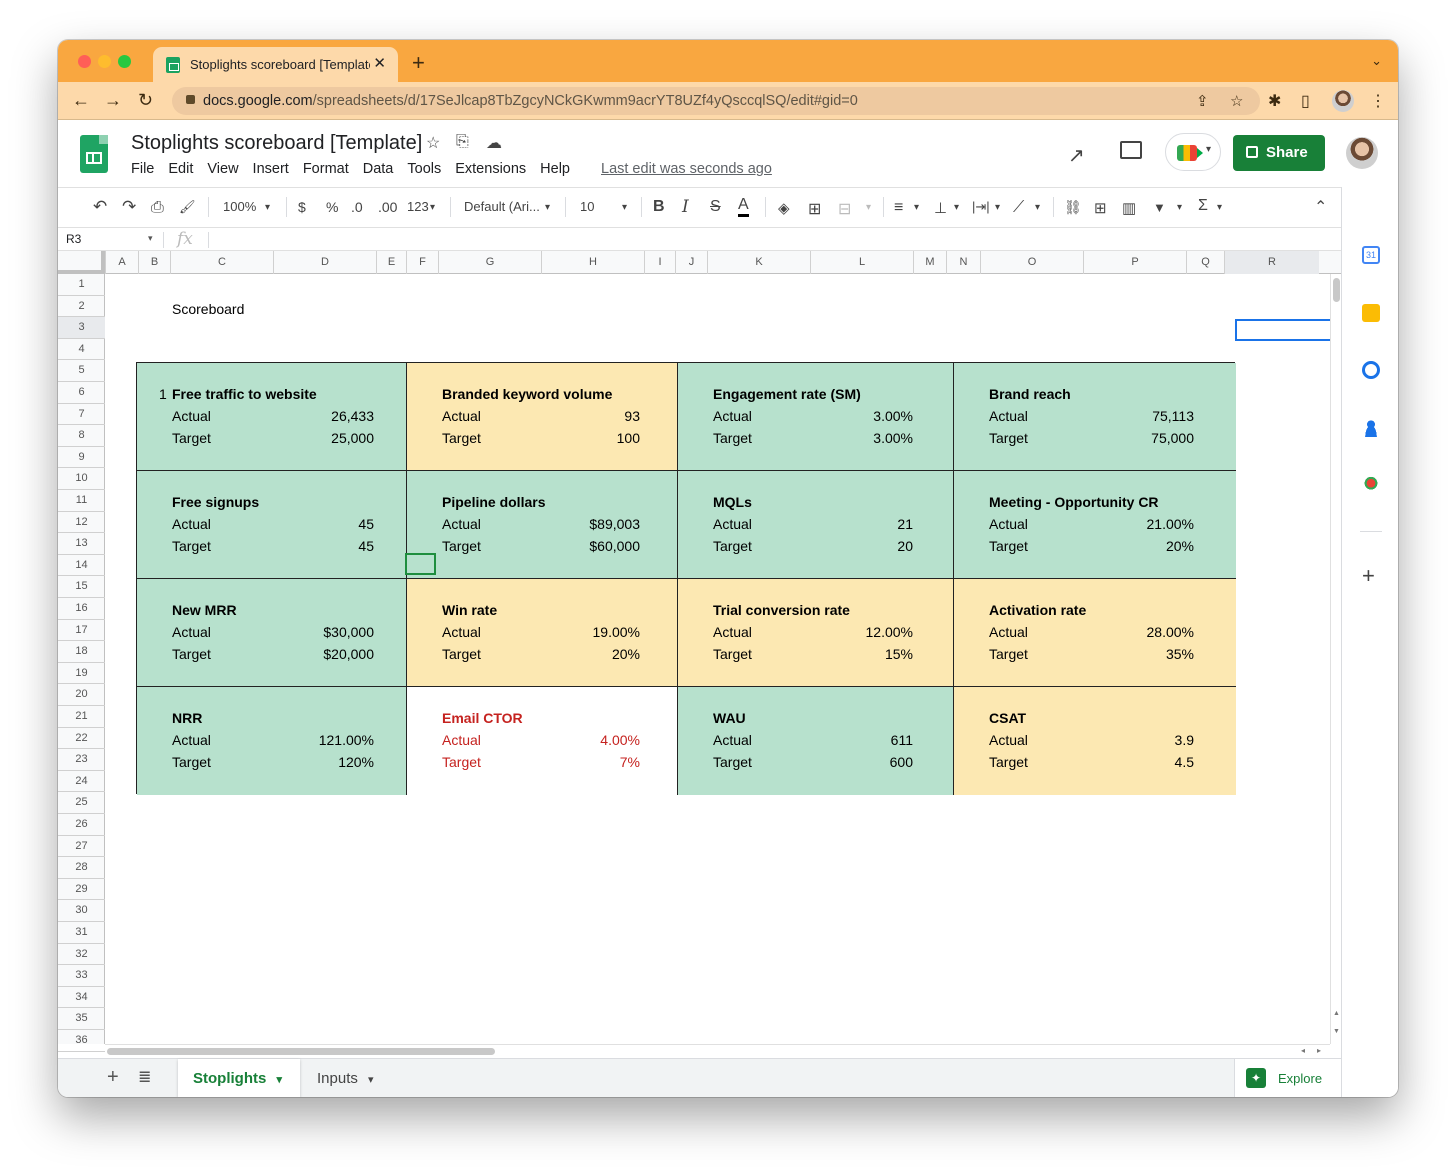 This screenshot has height=1174, width=1456. What do you see at coordinates (963, 262) in the screenshot?
I see `column-header-n: N` at bounding box center [963, 262].